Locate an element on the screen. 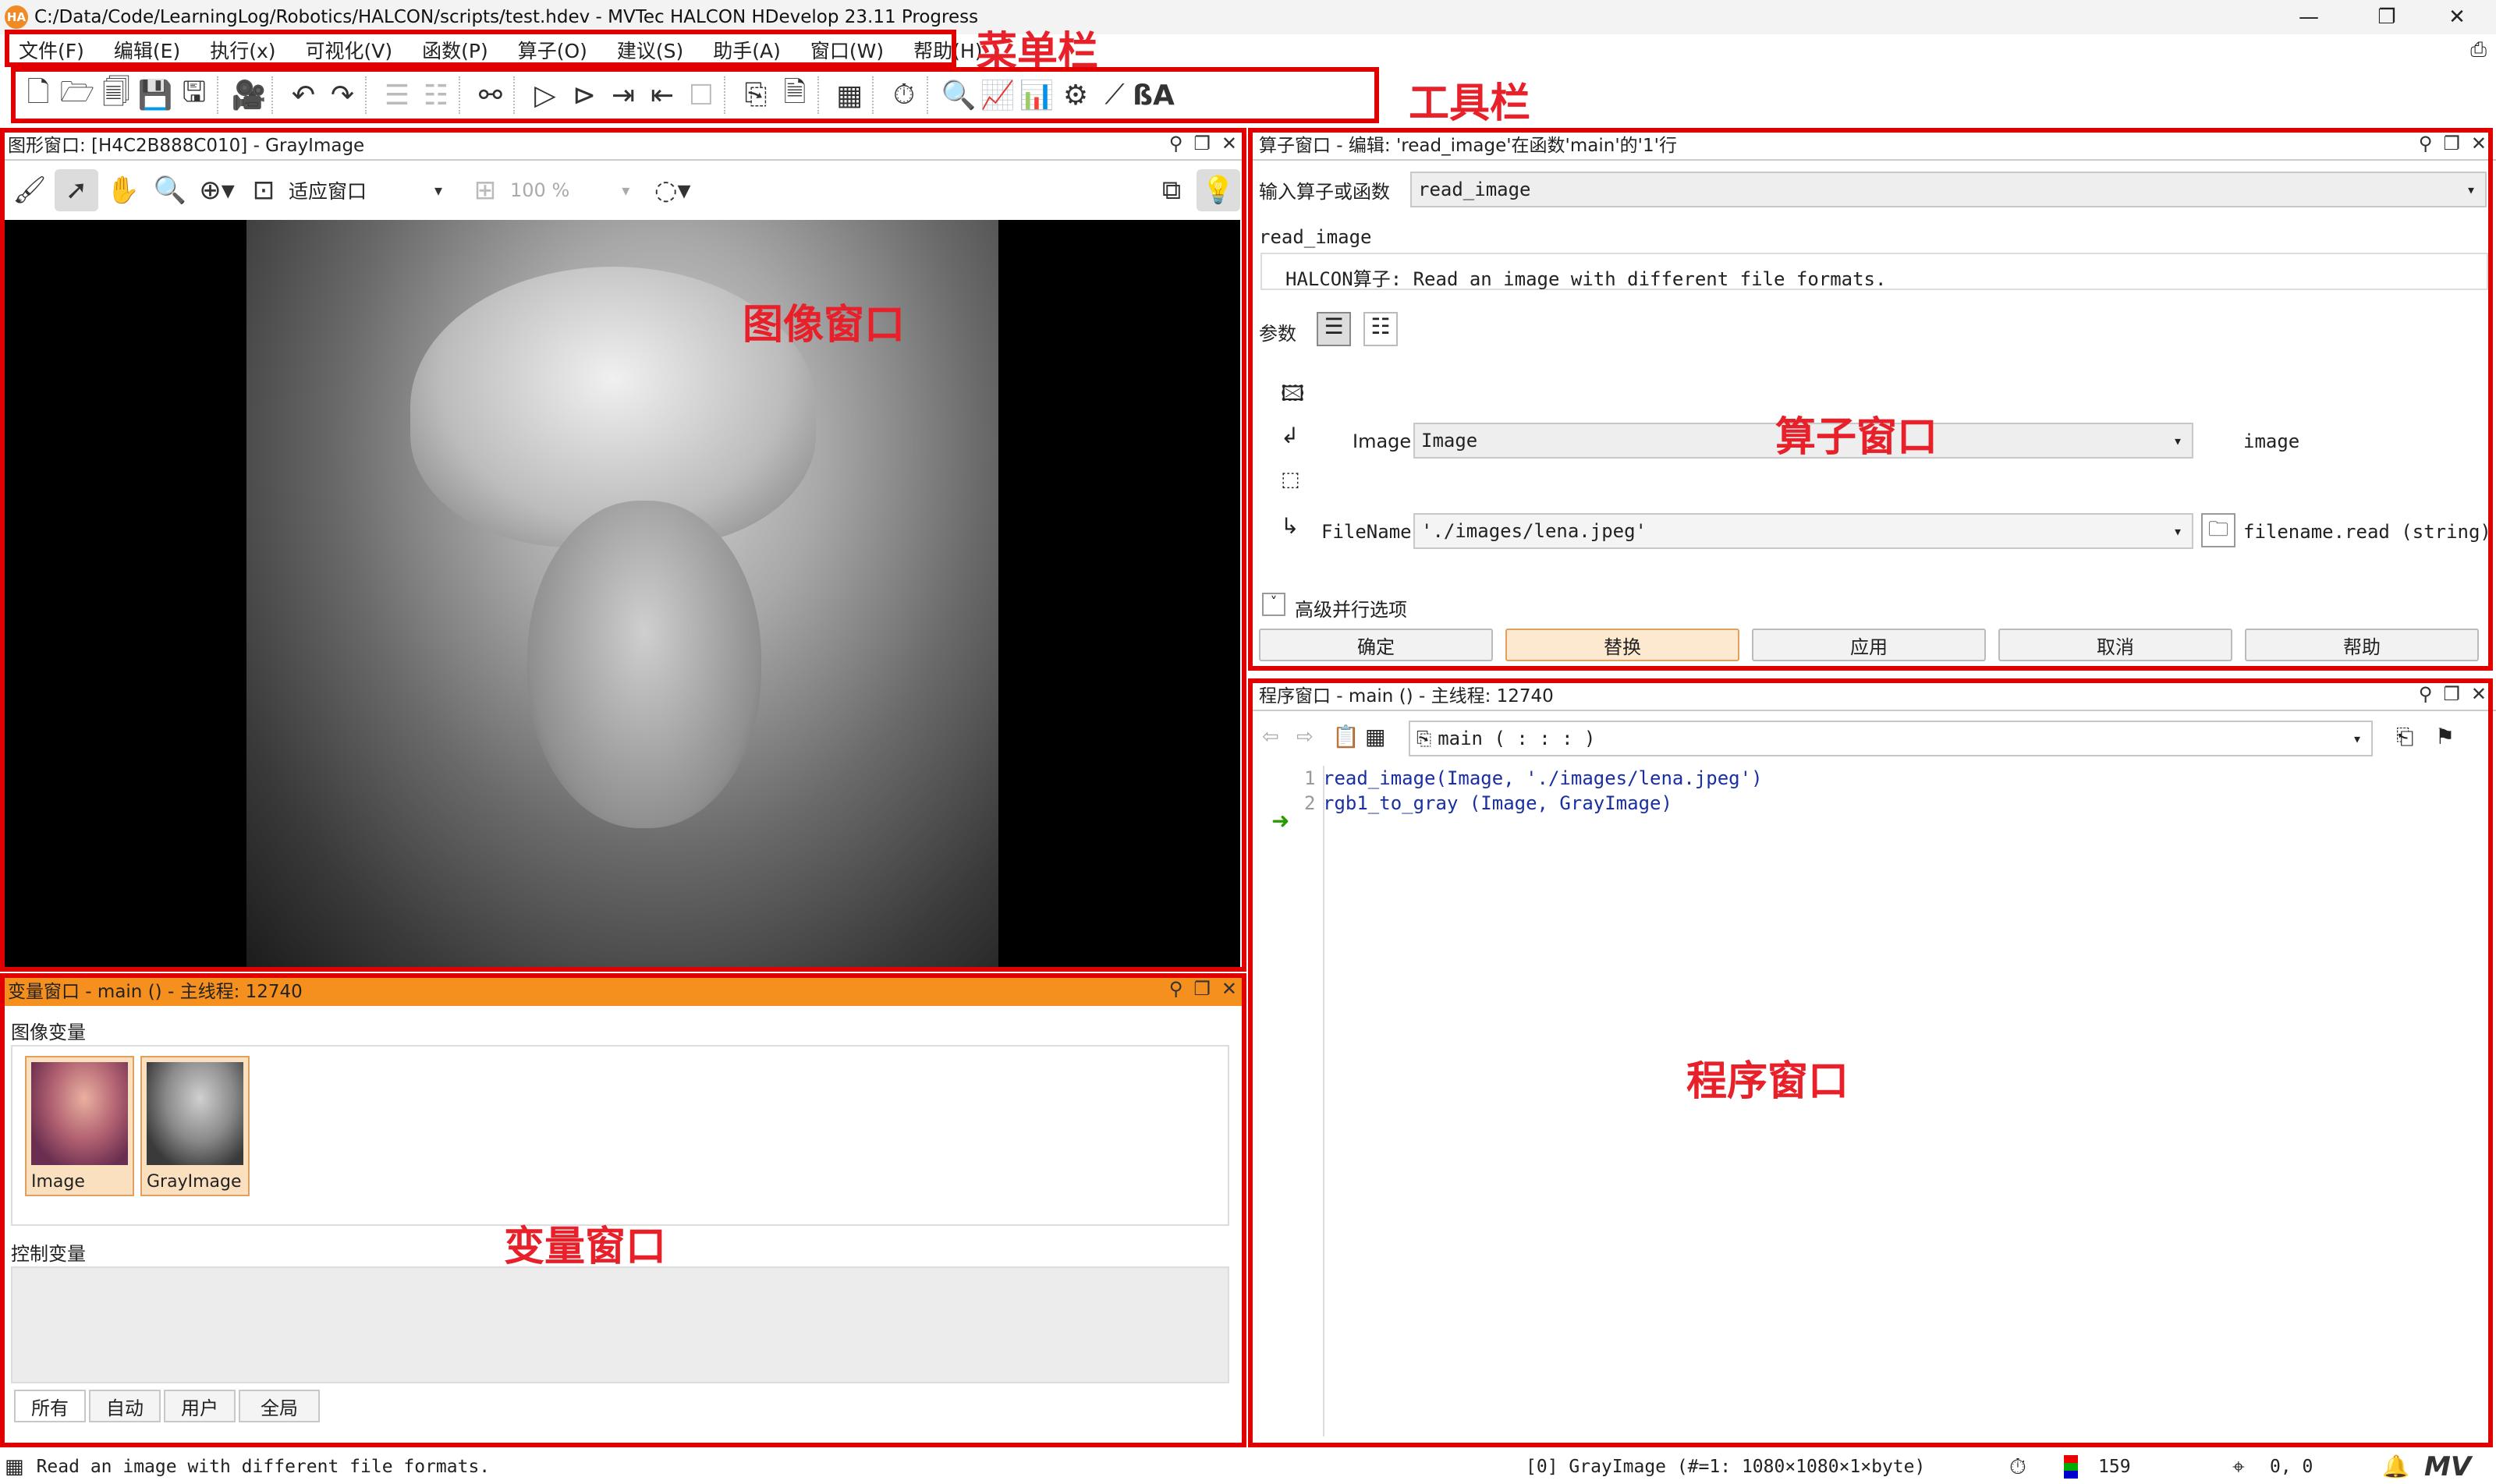  grayimage-var-name: GrayImage is located at coordinates (195, 1182).